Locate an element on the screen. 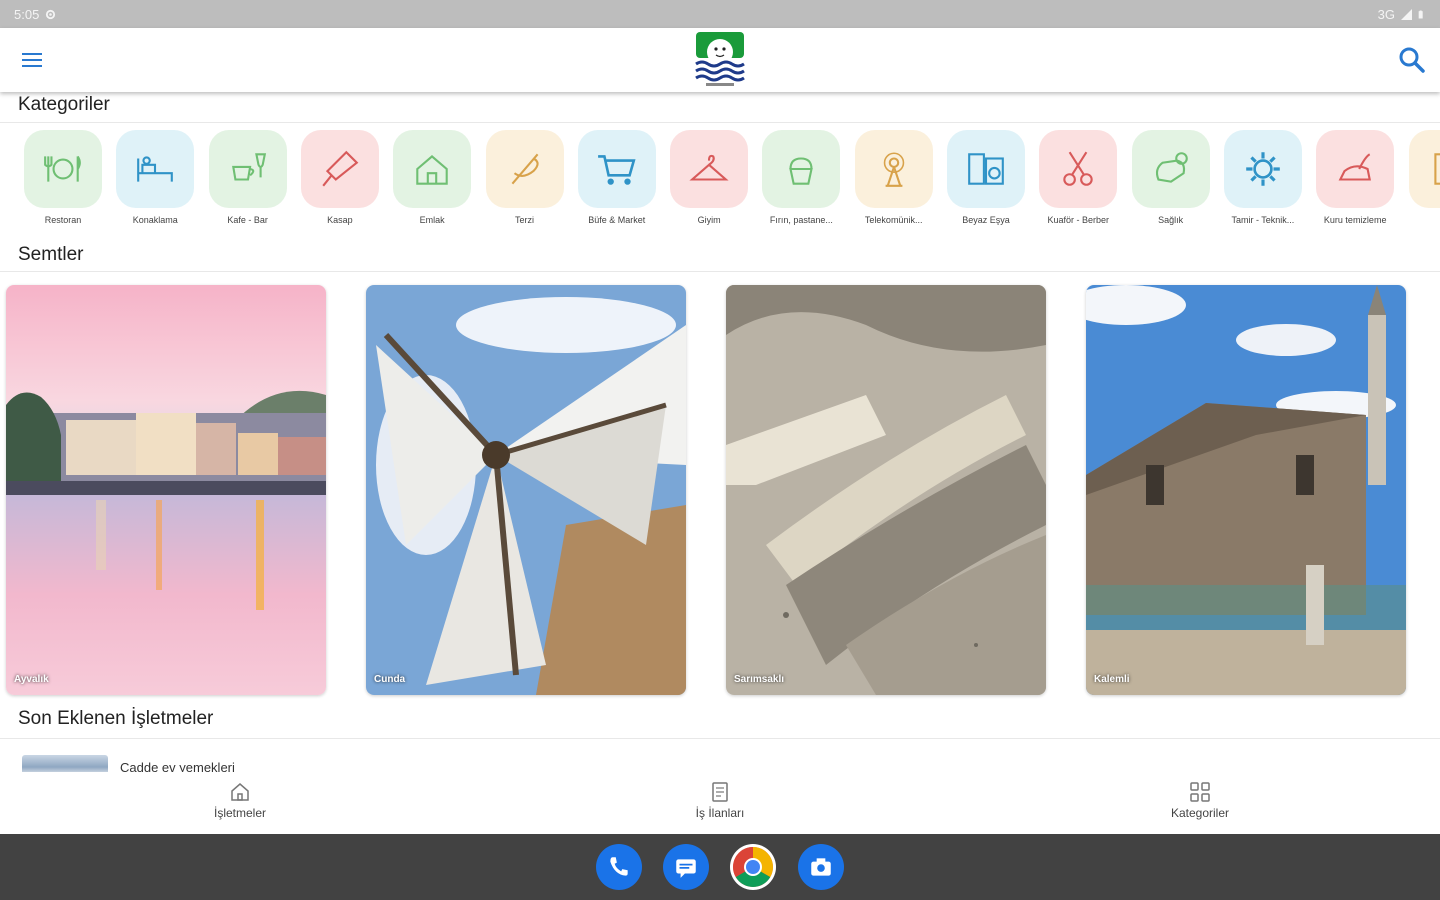 The width and height of the screenshot is (1440, 900). district-caption: Sarımsaklı is located at coordinates (759, 679).